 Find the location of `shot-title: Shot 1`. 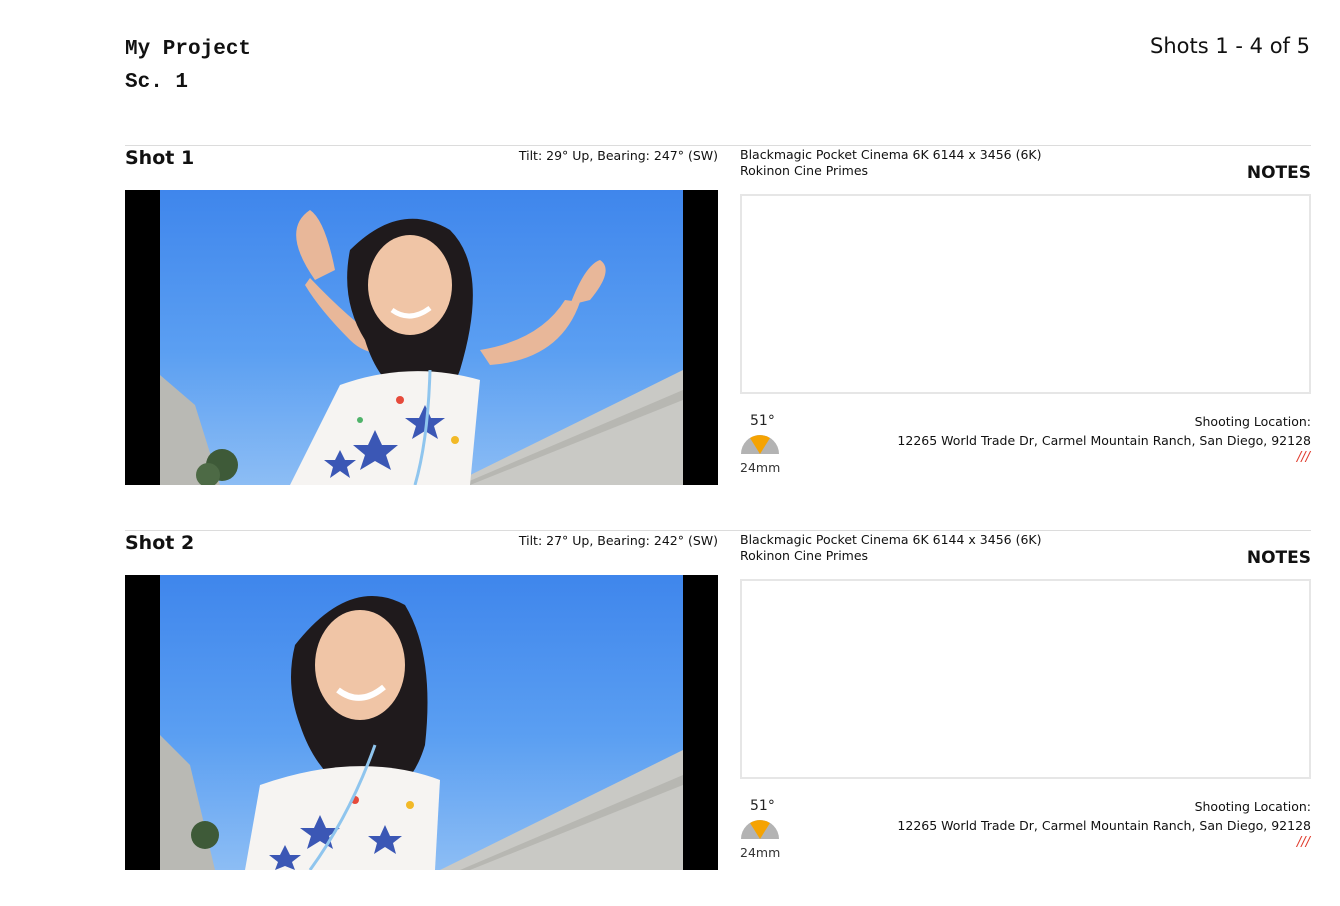

shot-title: Shot 1 is located at coordinates (160, 158).